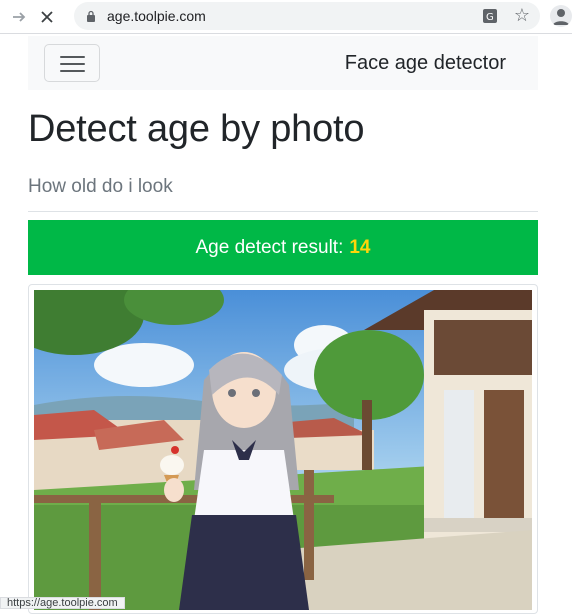  Describe the element at coordinates (283, 63) in the screenshot. I see `navbar: Face age detector` at that location.